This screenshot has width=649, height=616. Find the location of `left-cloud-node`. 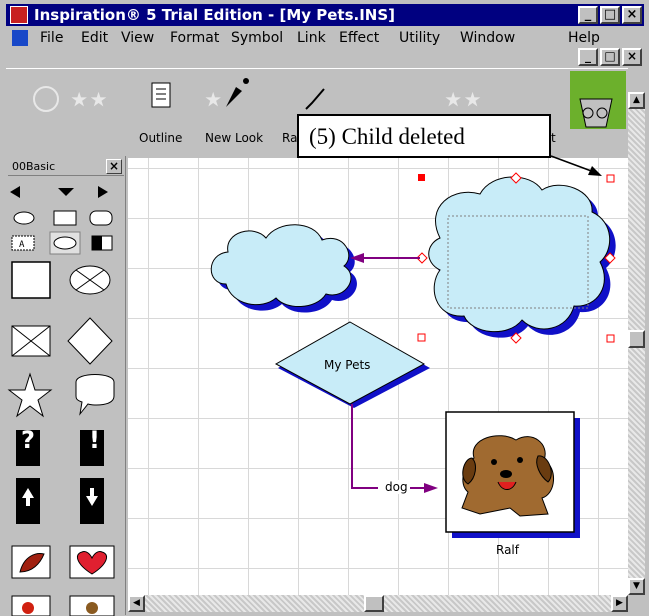

left-cloud-node is located at coordinates (283, 268).